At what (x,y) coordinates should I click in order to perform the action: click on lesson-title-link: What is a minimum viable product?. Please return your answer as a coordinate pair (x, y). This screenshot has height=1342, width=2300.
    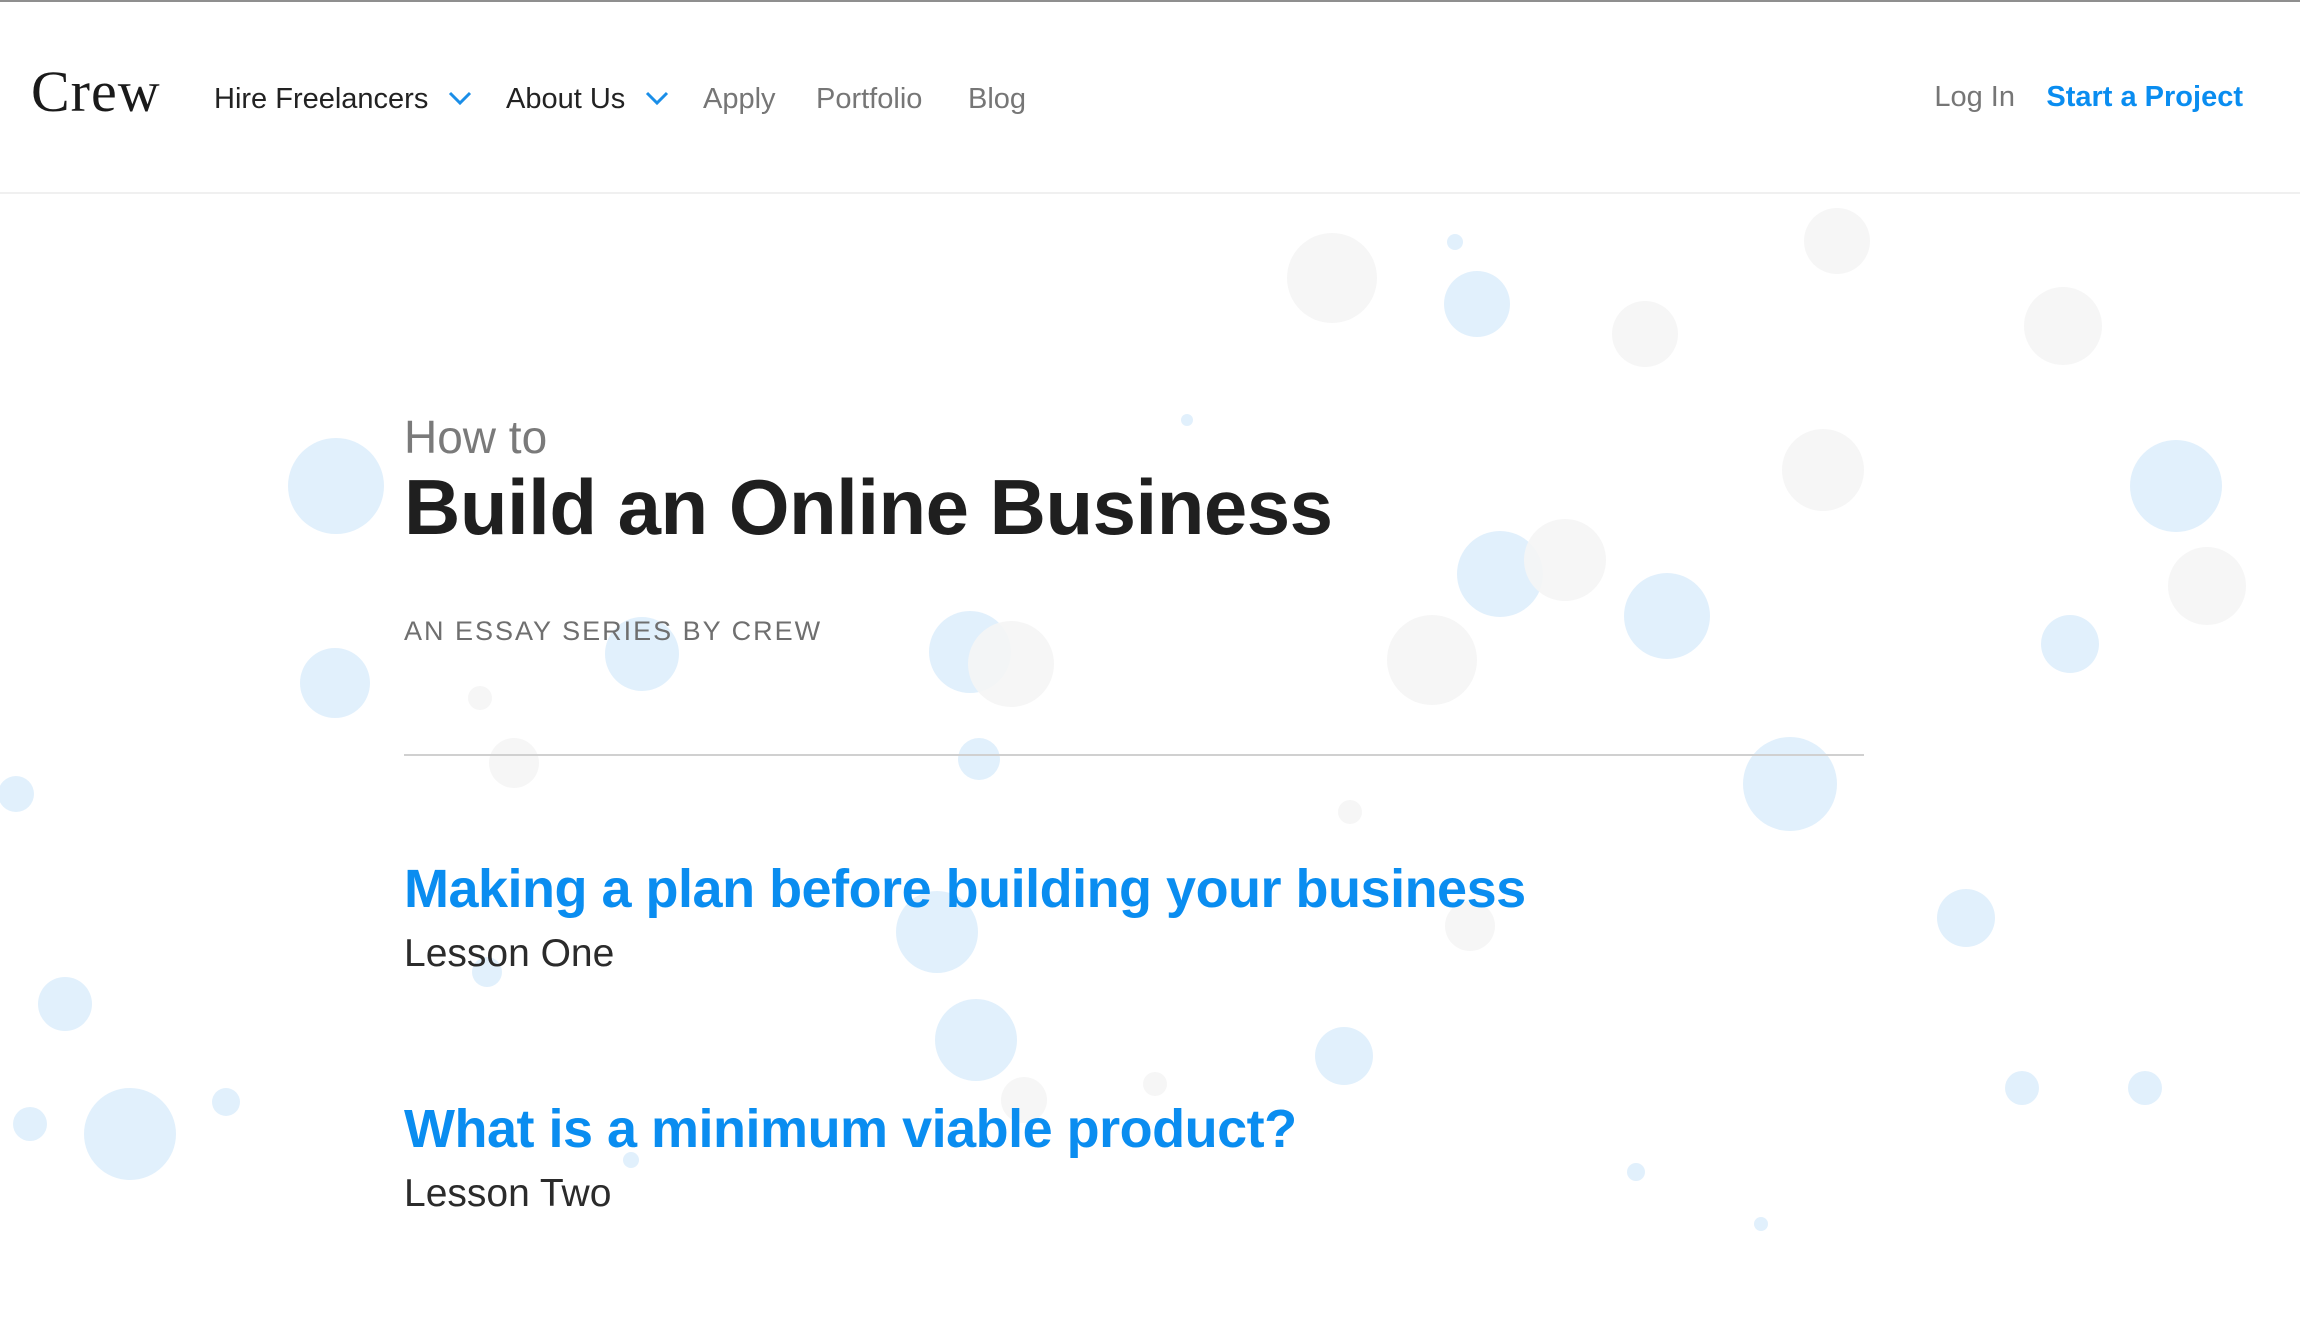
    Looking at the image, I should click on (850, 1129).